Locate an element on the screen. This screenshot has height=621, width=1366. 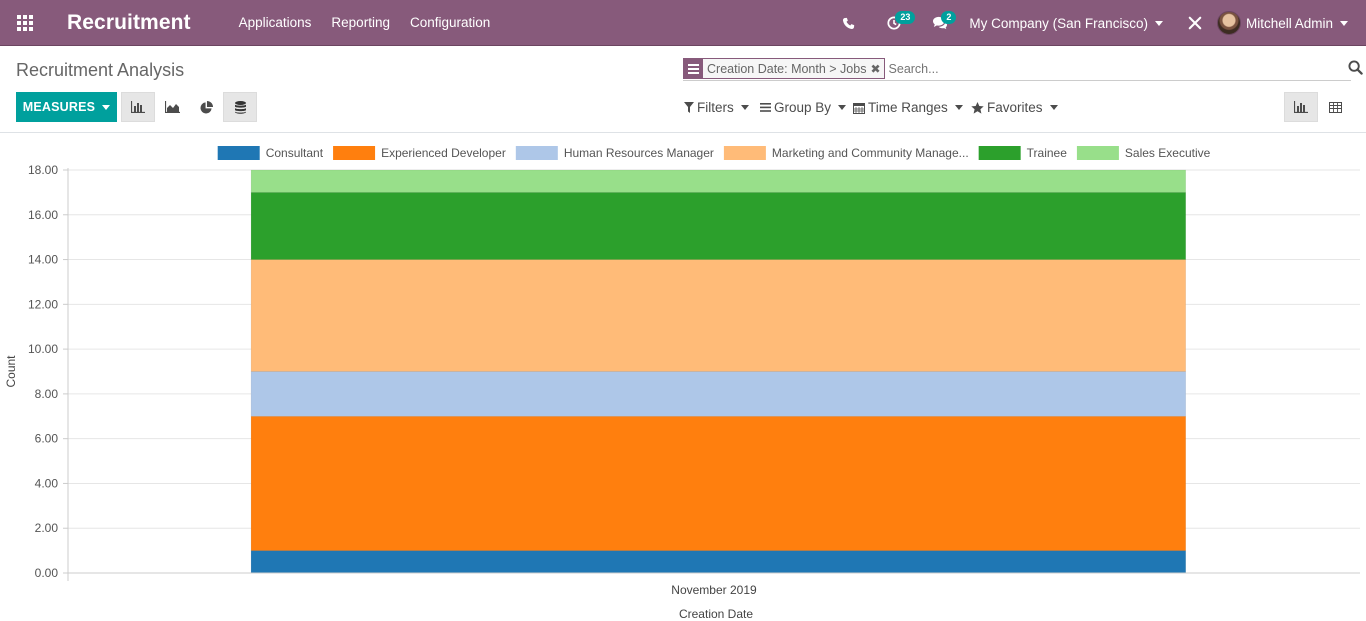
message-count-badge: 2 is located at coordinates (949, 17).